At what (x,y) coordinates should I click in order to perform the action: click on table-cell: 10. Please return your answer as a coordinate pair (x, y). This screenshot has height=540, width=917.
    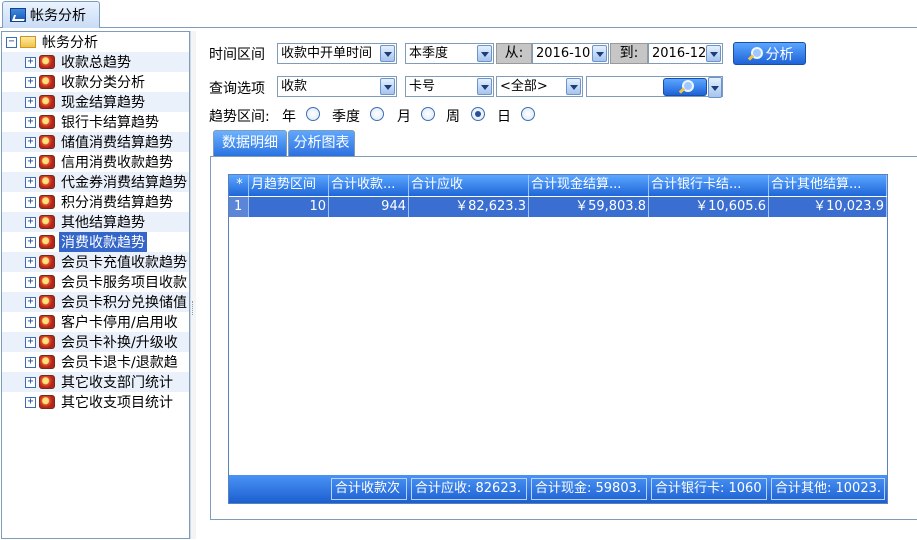
    Looking at the image, I should click on (289, 207).